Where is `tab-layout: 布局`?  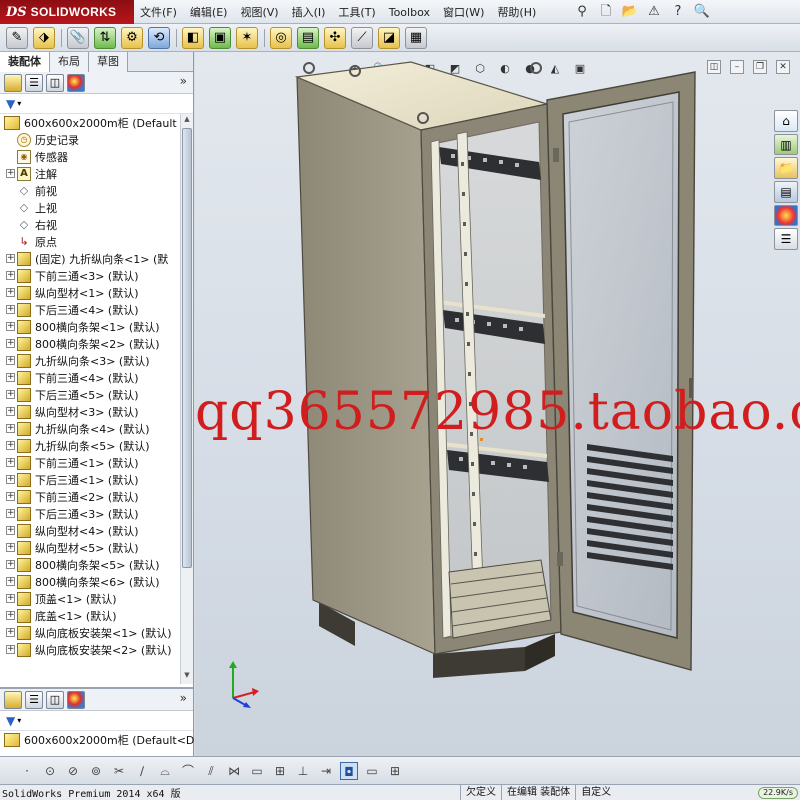
tab-layout: 布局 is located at coordinates (69, 62).